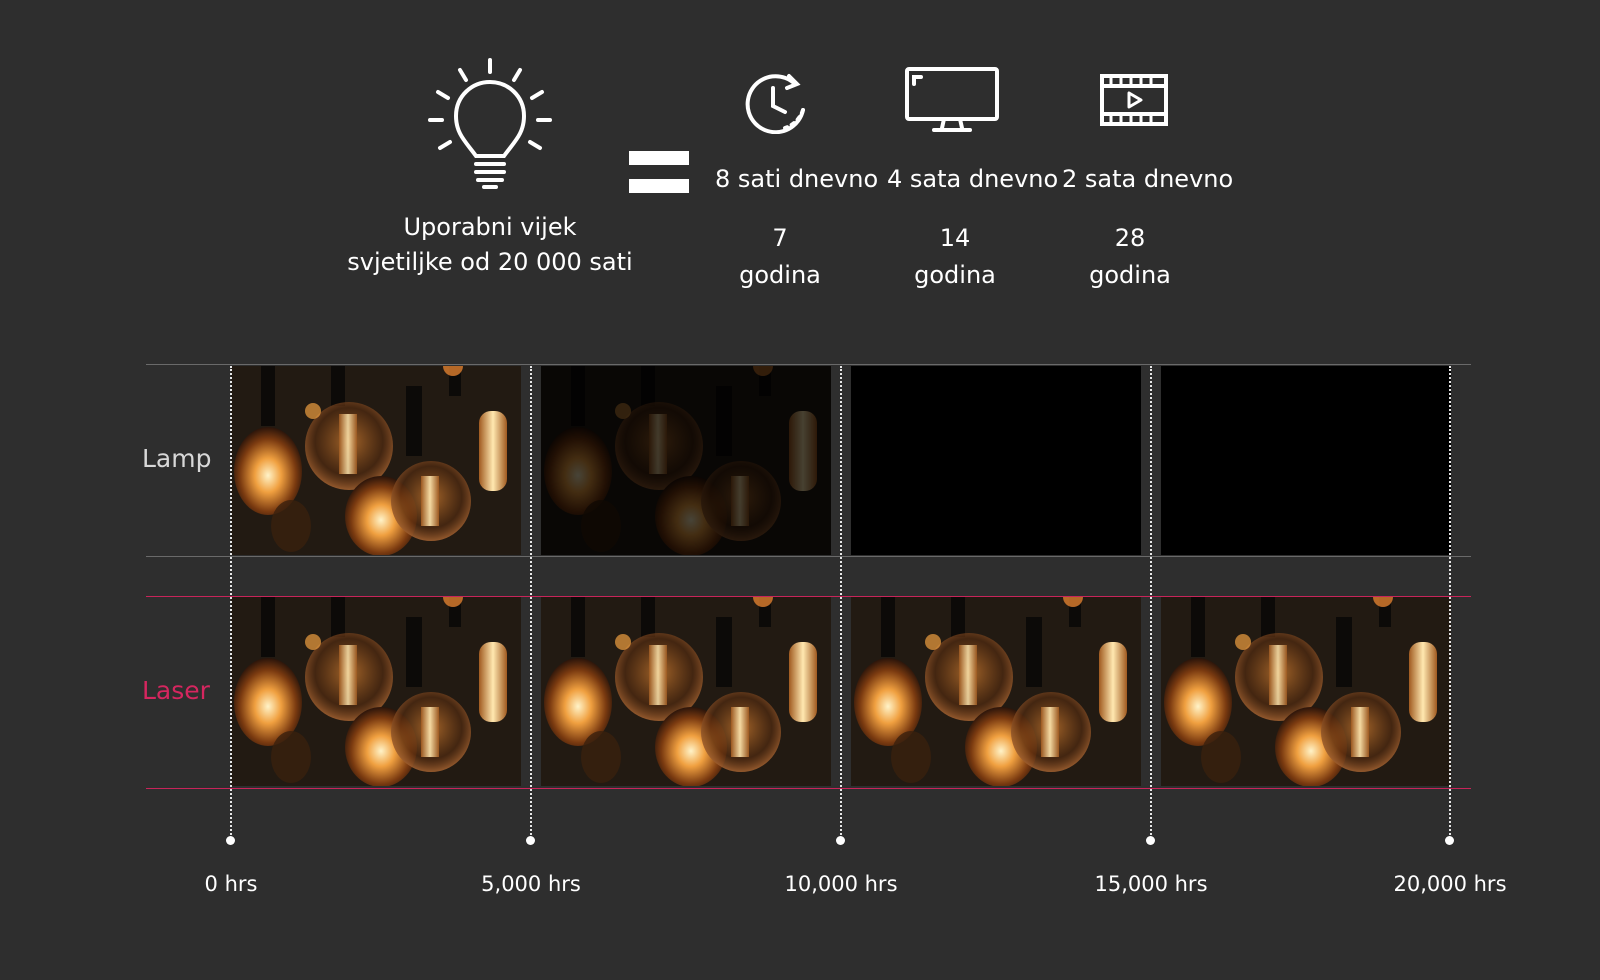  I want to click on tick-label-5000: 5,000 hrs, so click(531, 884).